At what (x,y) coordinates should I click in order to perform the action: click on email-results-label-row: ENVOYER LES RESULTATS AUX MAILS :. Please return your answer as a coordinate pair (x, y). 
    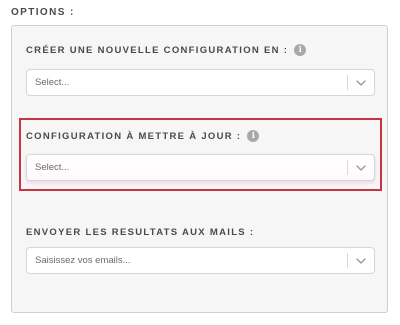
    Looking at the image, I should click on (200, 232).